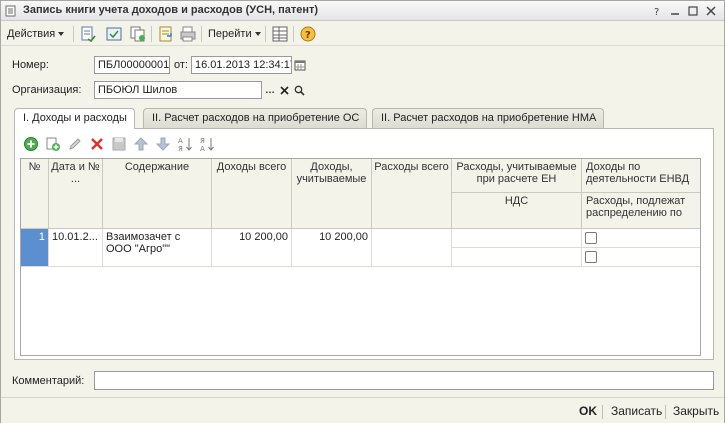 This screenshot has width=725, height=423. Describe the element at coordinates (641, 257) in the screenshot. I see `row-distribute-cell` at that location.